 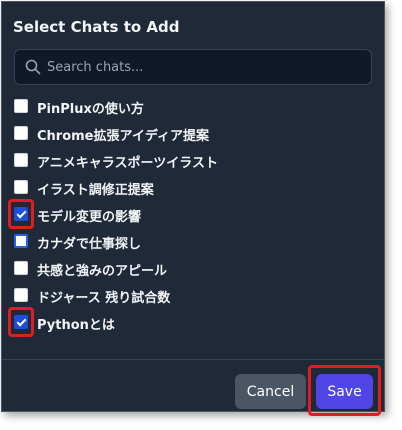 I want to click on chat-label: ドジャース 残り試合数, so click(x=104, y=298).